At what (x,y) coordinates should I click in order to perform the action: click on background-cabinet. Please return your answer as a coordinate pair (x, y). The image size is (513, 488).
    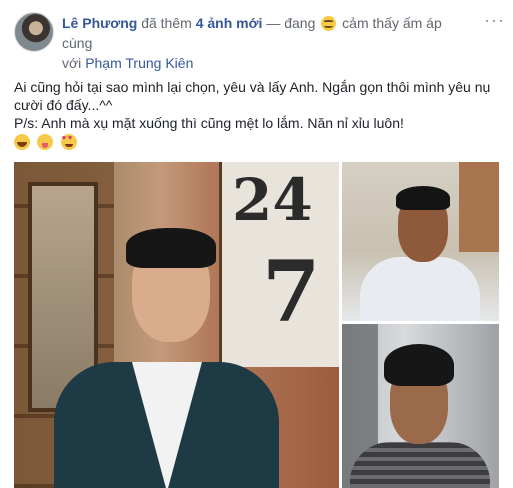
    Looking at the image, I should click on (479, 207).